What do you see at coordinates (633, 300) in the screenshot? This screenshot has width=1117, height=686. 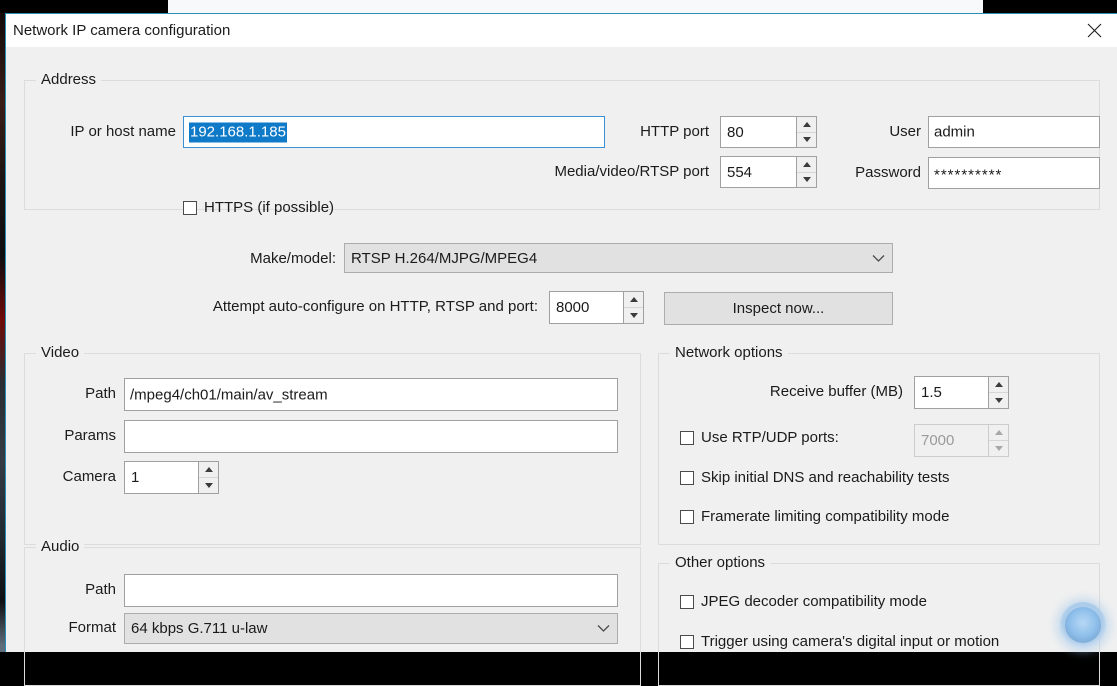 I see `autoconfigure-port-spin-up` at bounding box center [633, 300].